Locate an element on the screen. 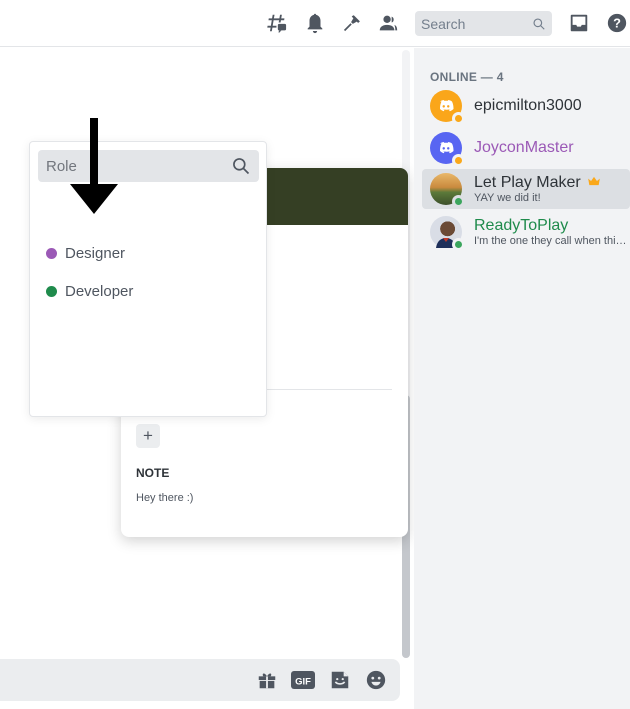  member-name: ReadyToPlay is located at coordinates (521, 225).